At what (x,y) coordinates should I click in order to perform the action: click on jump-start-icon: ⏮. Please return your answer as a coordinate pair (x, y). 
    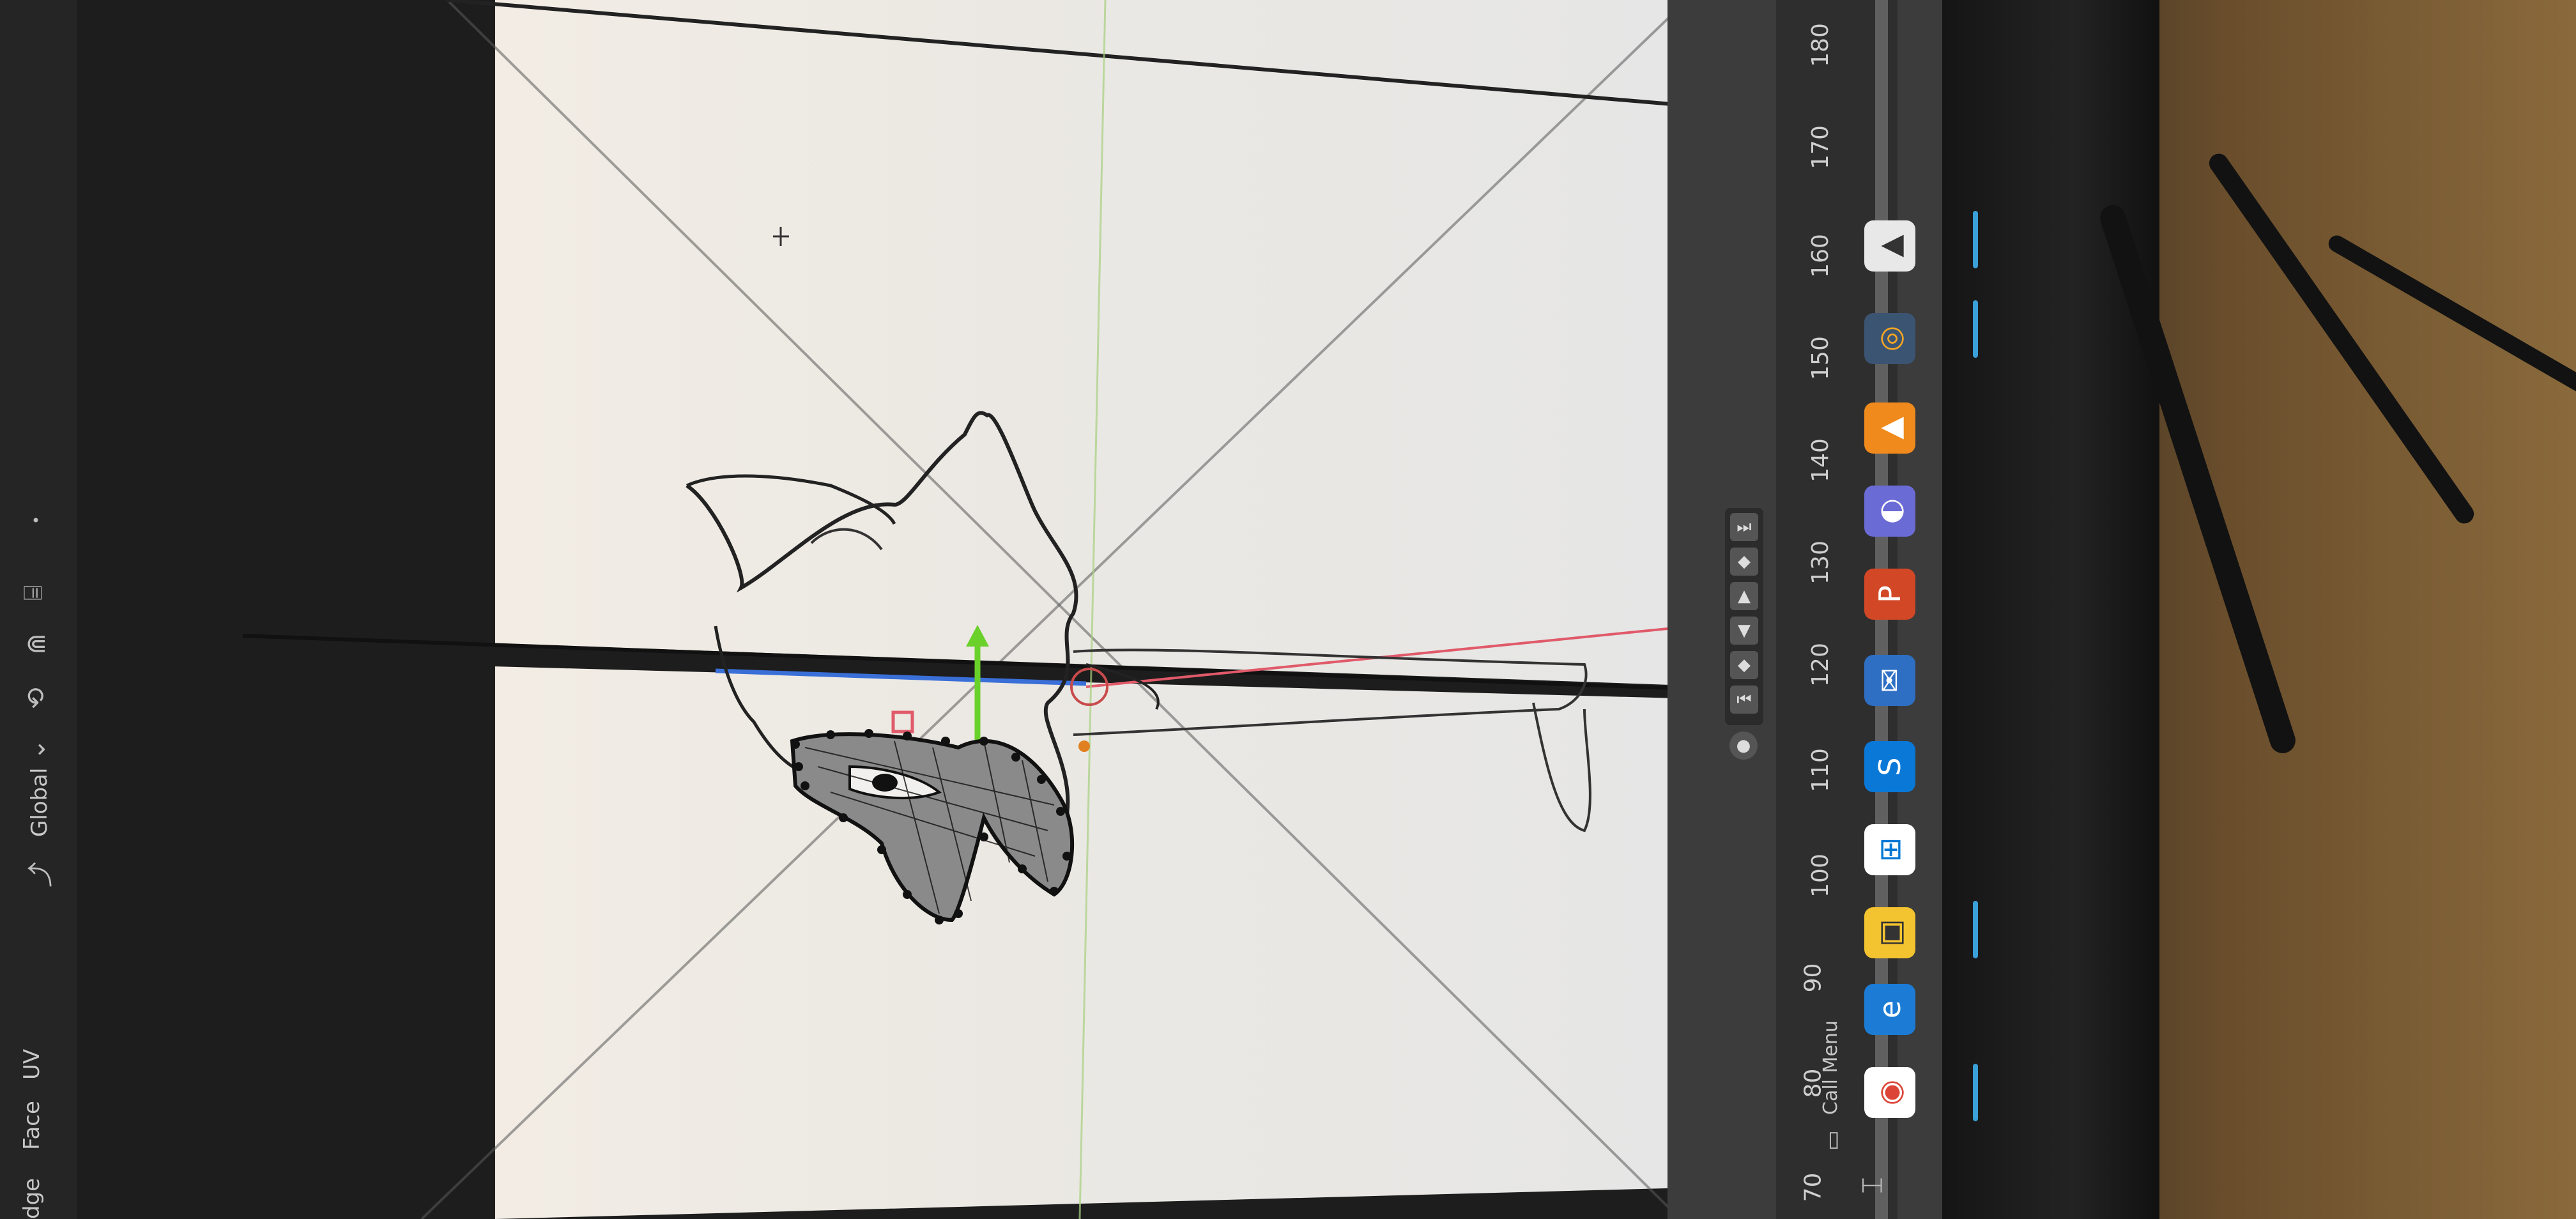
    Looking at the image, I should click on (1744, 700).